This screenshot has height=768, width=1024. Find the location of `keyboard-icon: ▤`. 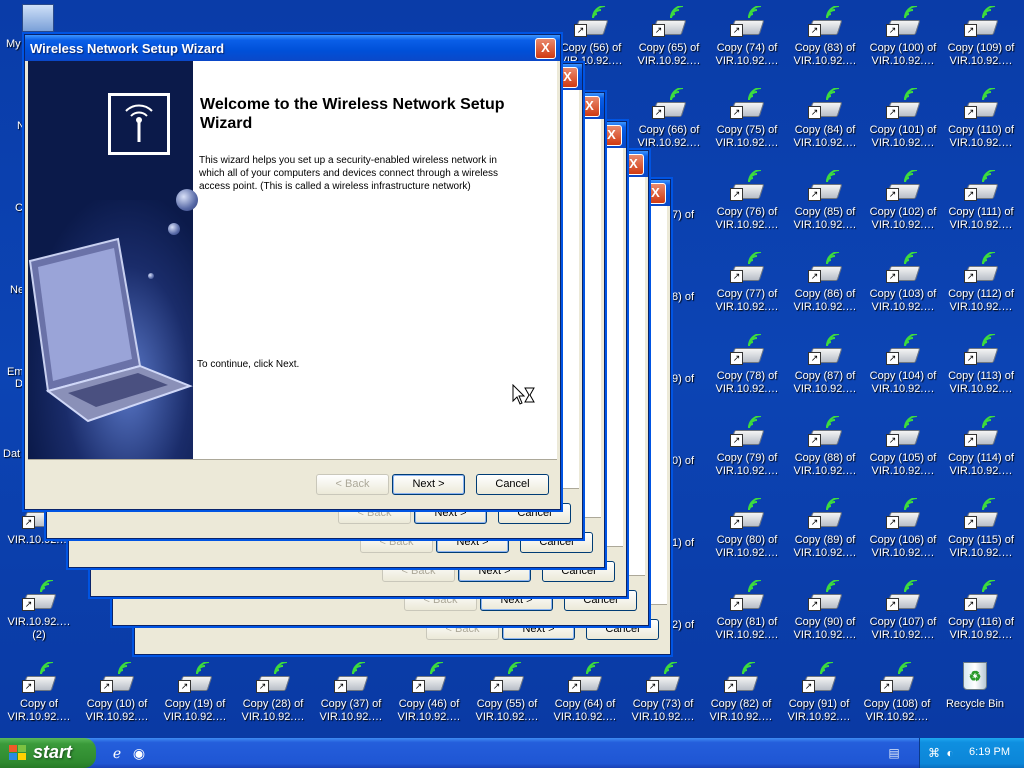

keyboard-icon: ▤ is located at coordinates (894, 753).